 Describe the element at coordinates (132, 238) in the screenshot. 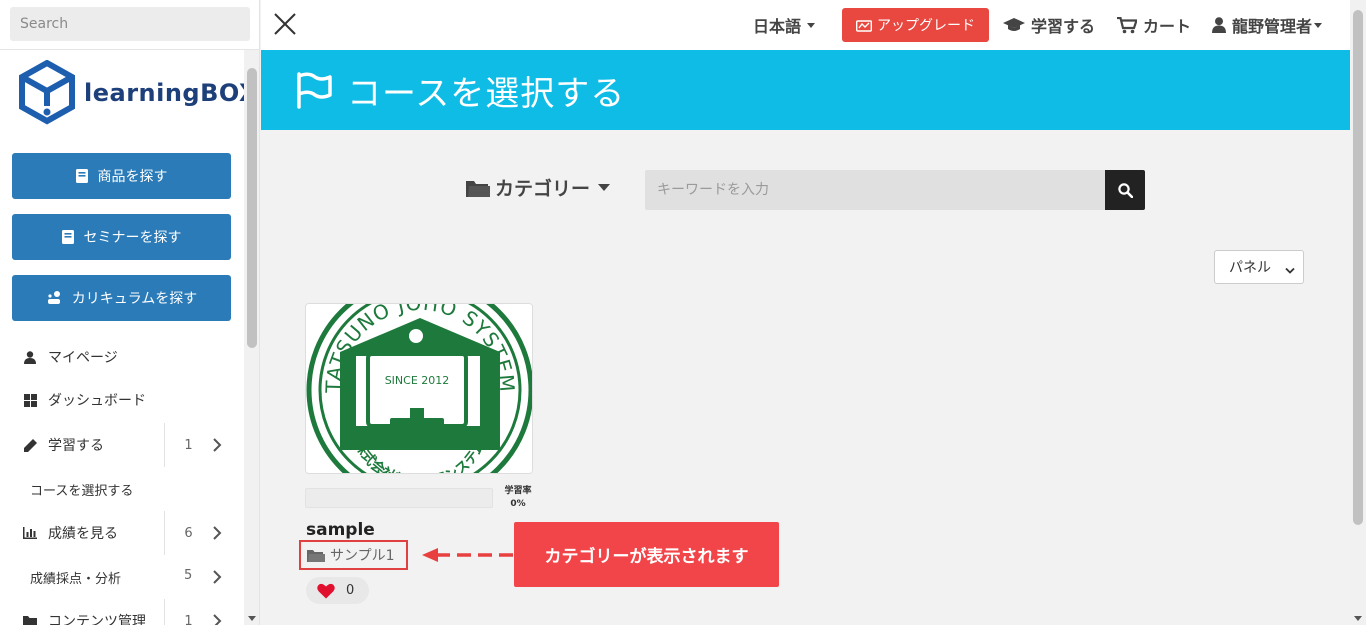

I see `find-seminars-label: セミナーを探す` at that location.